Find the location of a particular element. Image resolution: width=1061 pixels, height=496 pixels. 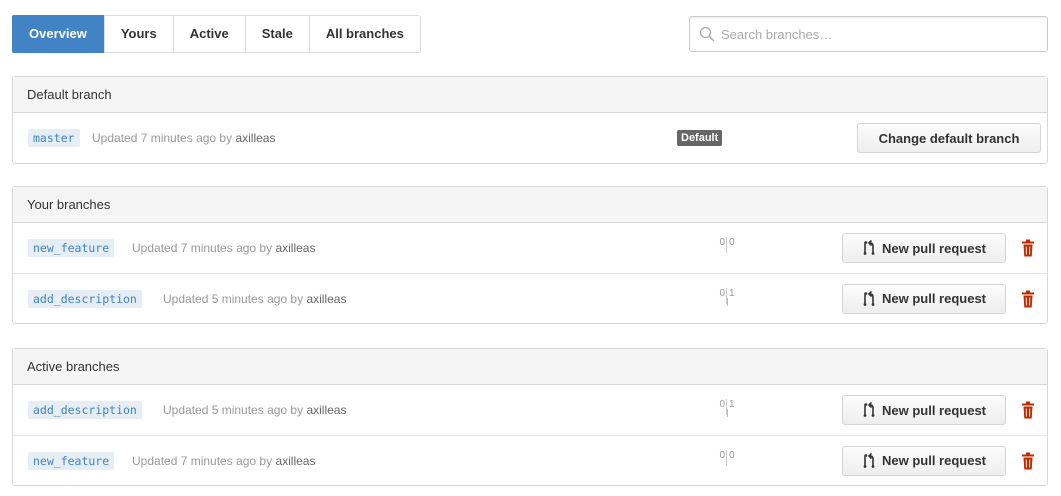

section-title: Default branch is located at coordinates (530, 95).